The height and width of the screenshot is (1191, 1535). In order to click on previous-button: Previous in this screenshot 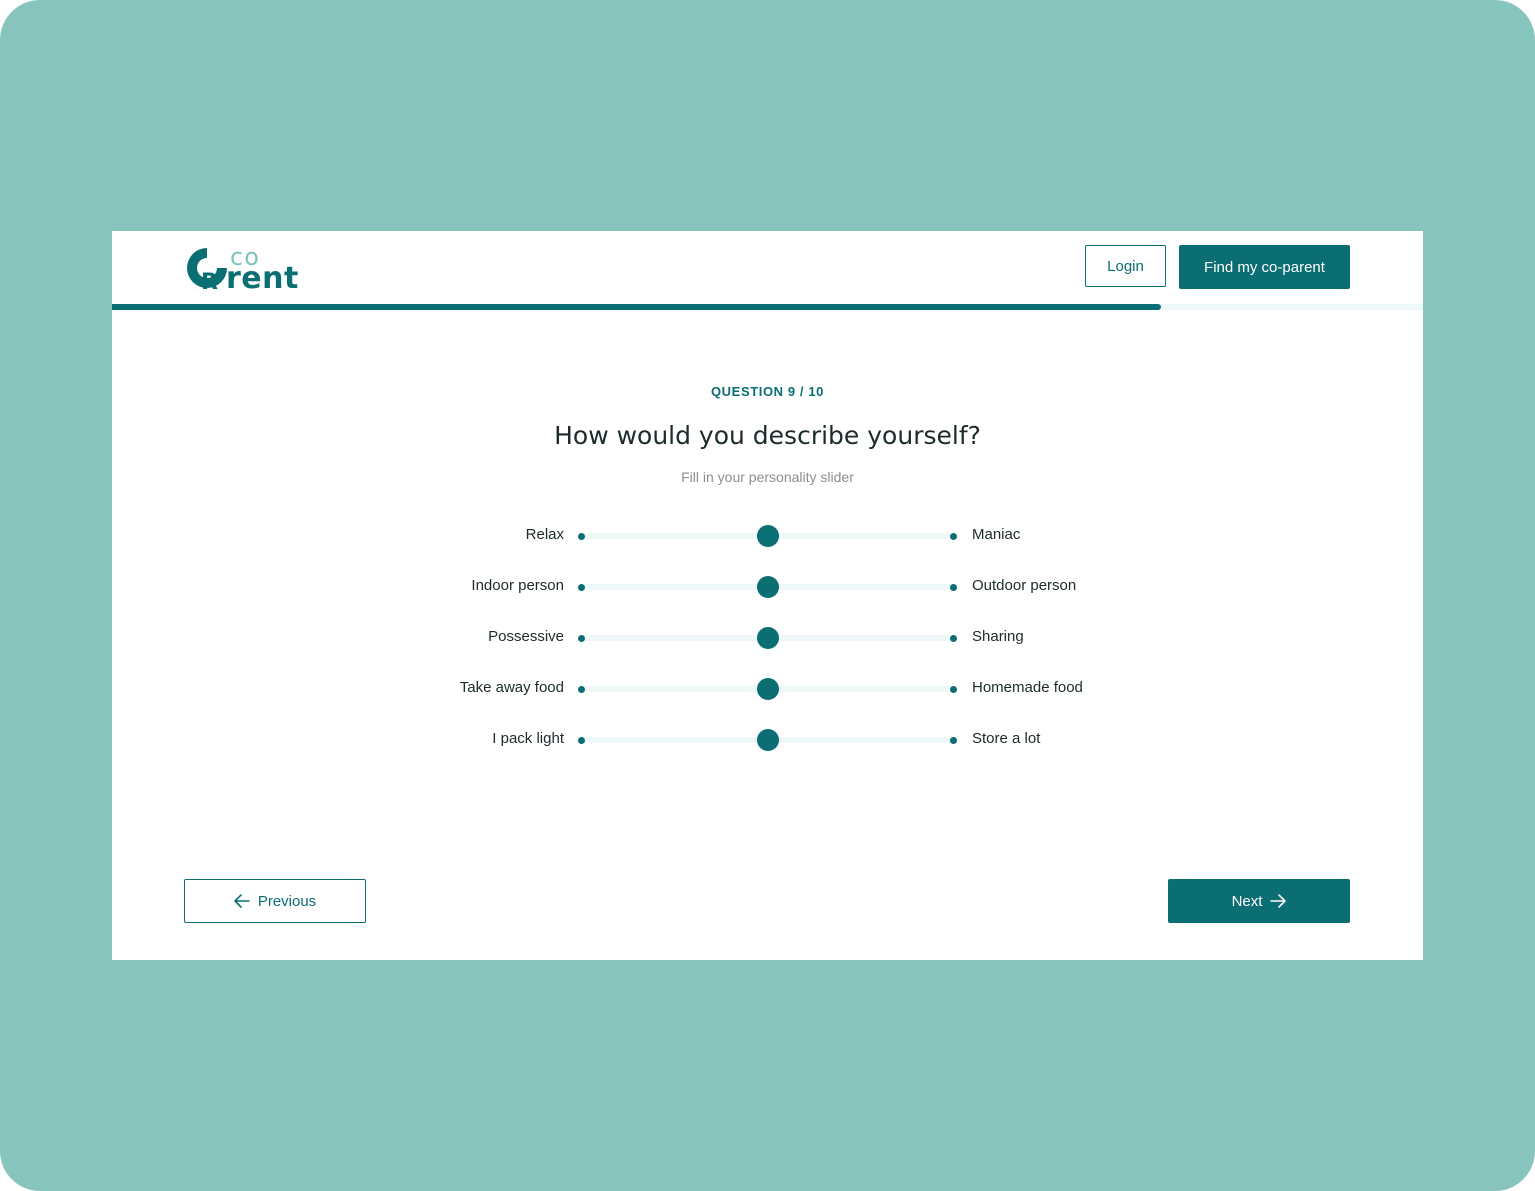, I will do `click(275, 901)`.